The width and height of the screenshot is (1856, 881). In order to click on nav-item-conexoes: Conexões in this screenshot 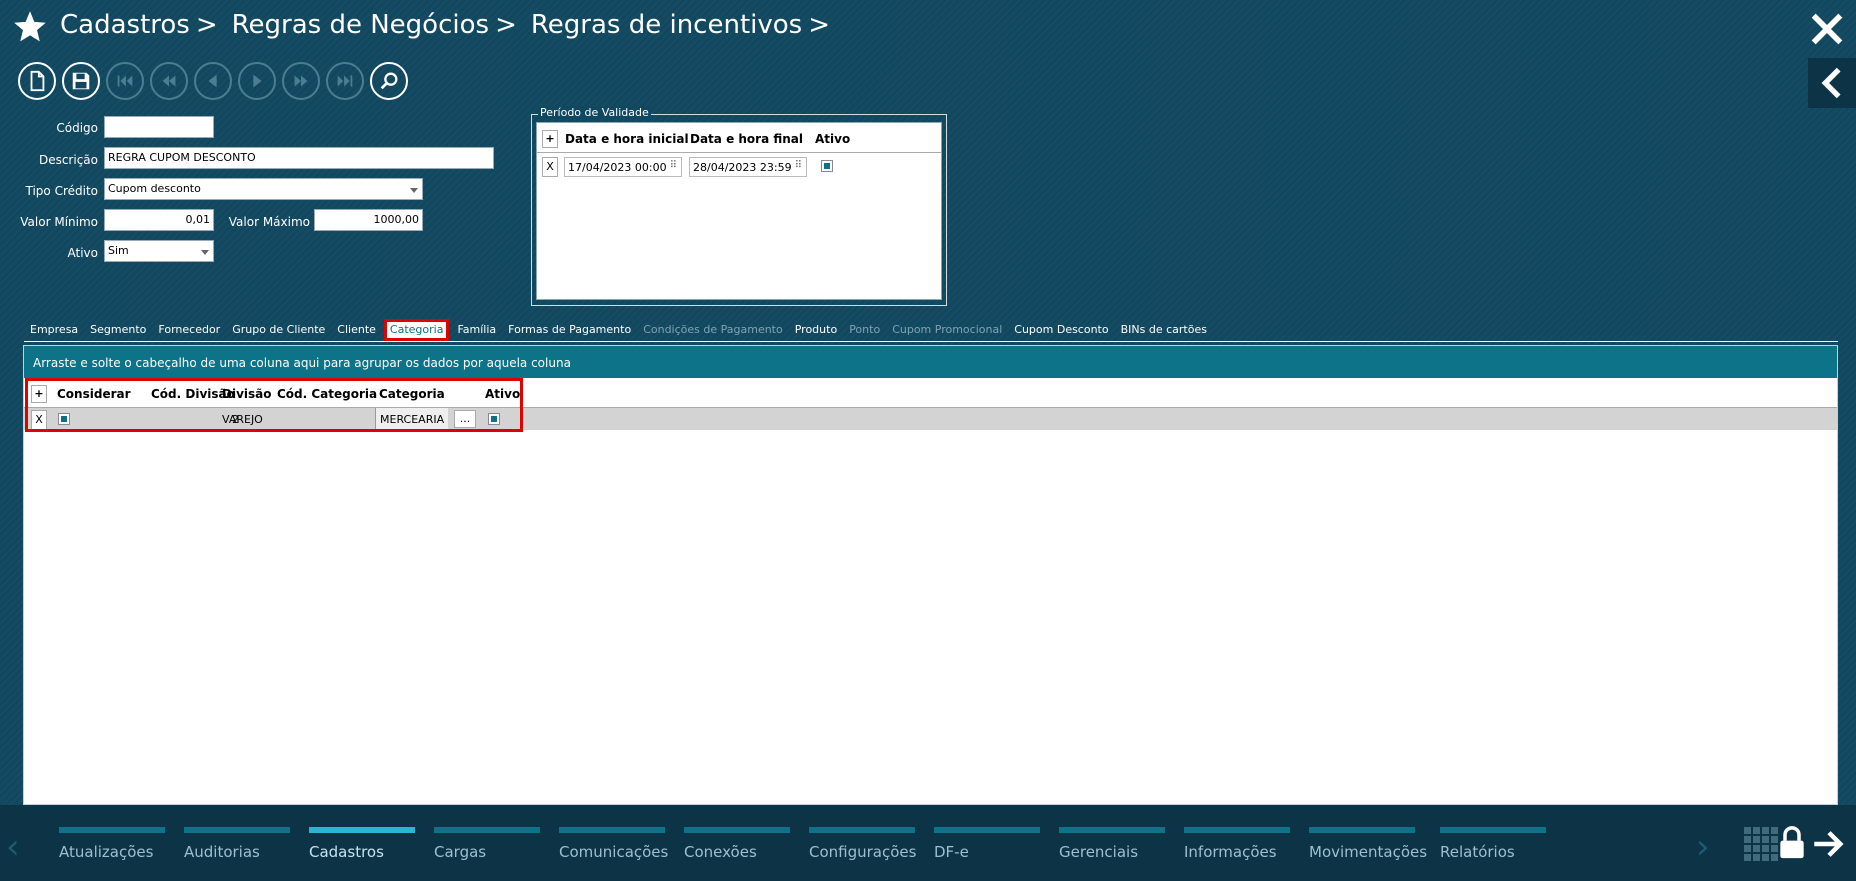, I will do `click(737, 844)`.